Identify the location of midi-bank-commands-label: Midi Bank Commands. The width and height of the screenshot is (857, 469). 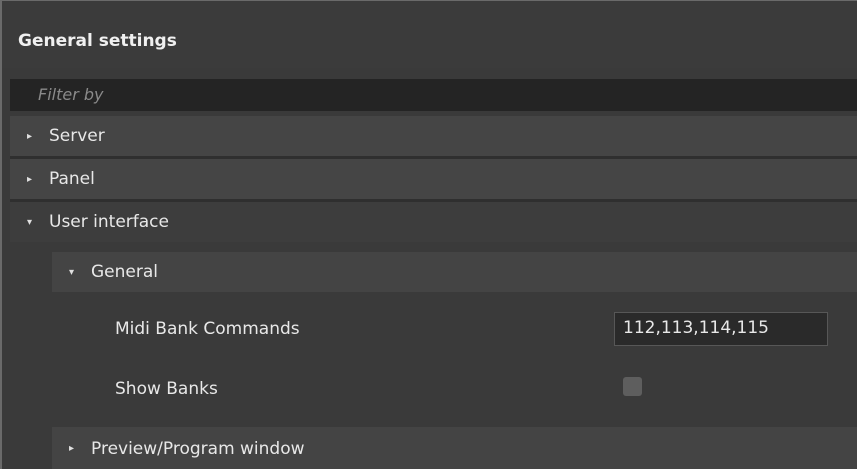
(207, 329).